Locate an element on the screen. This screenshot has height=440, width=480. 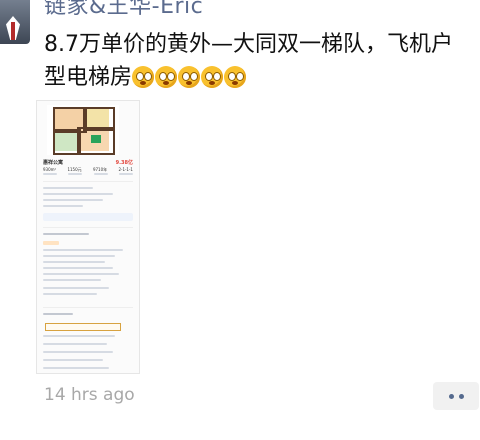
floorplan-image is located at coordinates (83, 130).